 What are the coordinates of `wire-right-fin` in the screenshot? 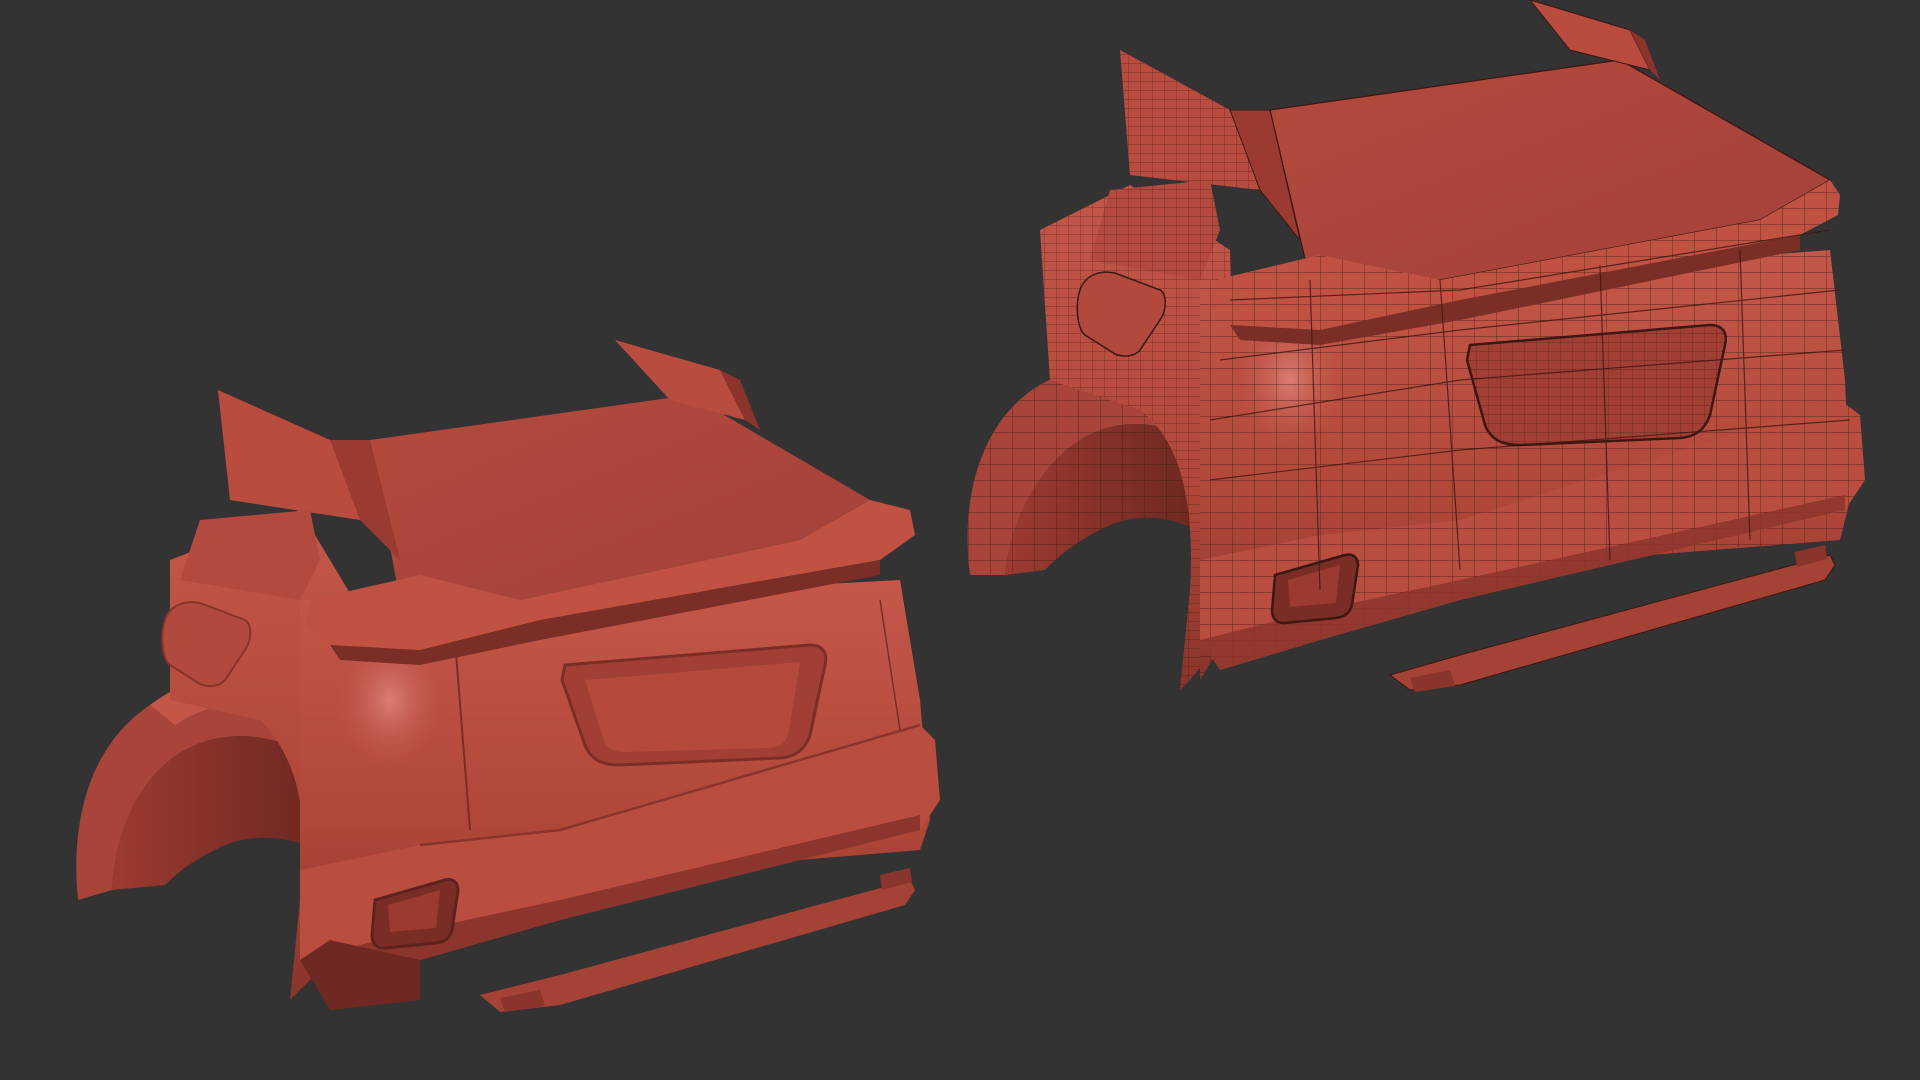 It's located at (1590, 35).